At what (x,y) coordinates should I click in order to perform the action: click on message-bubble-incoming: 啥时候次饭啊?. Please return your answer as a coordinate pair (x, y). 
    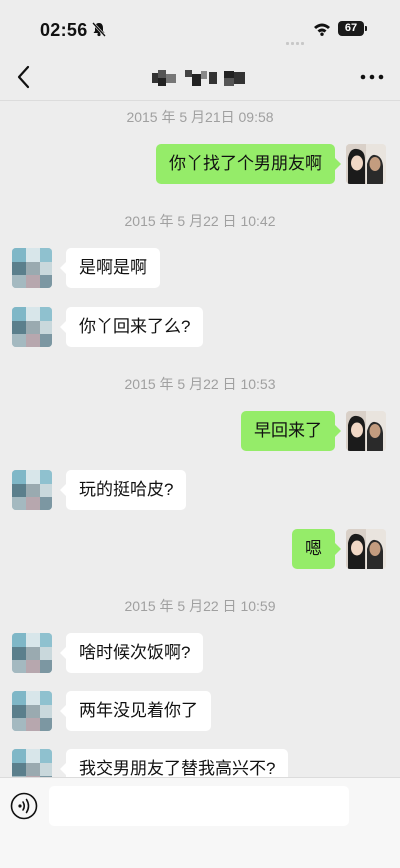
    Looking at the image, I should click on (131, 653).